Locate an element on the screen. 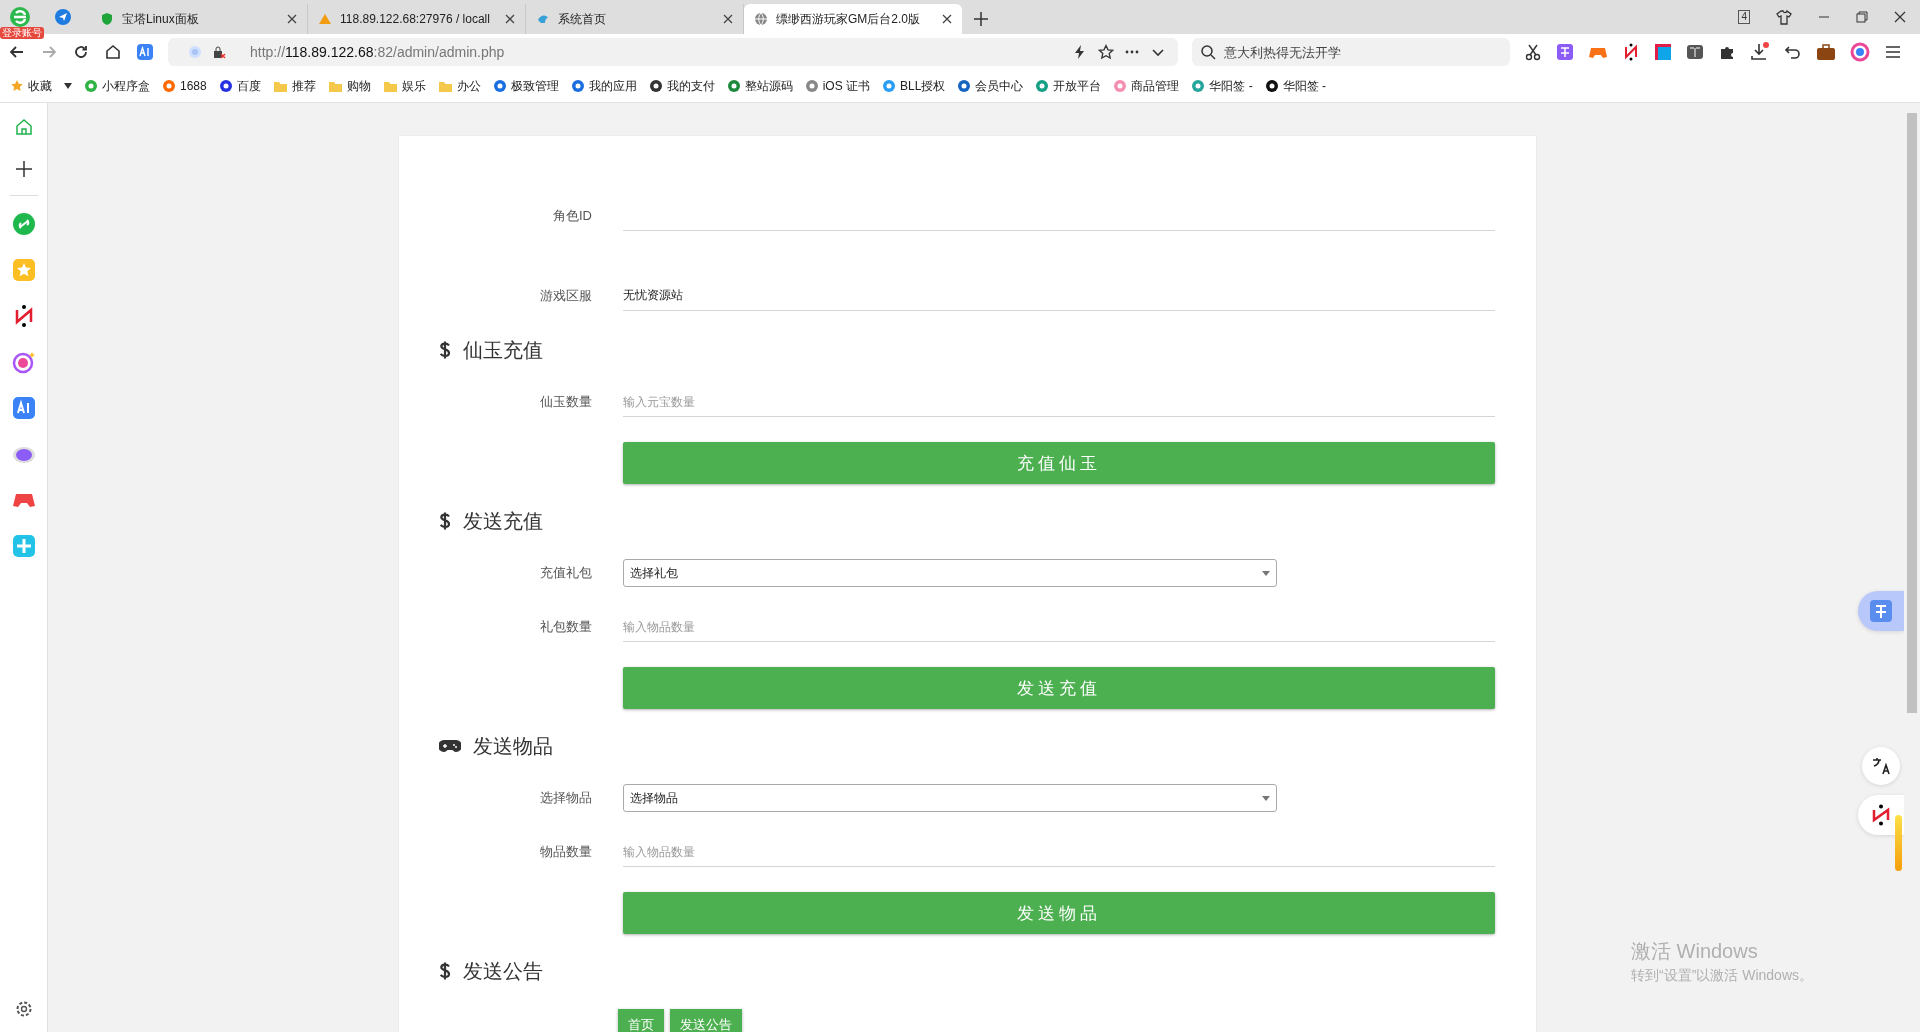 The width and height of the screenshot is (1920, 1032). window-count: 4 is located at coordinates (1744, 17).